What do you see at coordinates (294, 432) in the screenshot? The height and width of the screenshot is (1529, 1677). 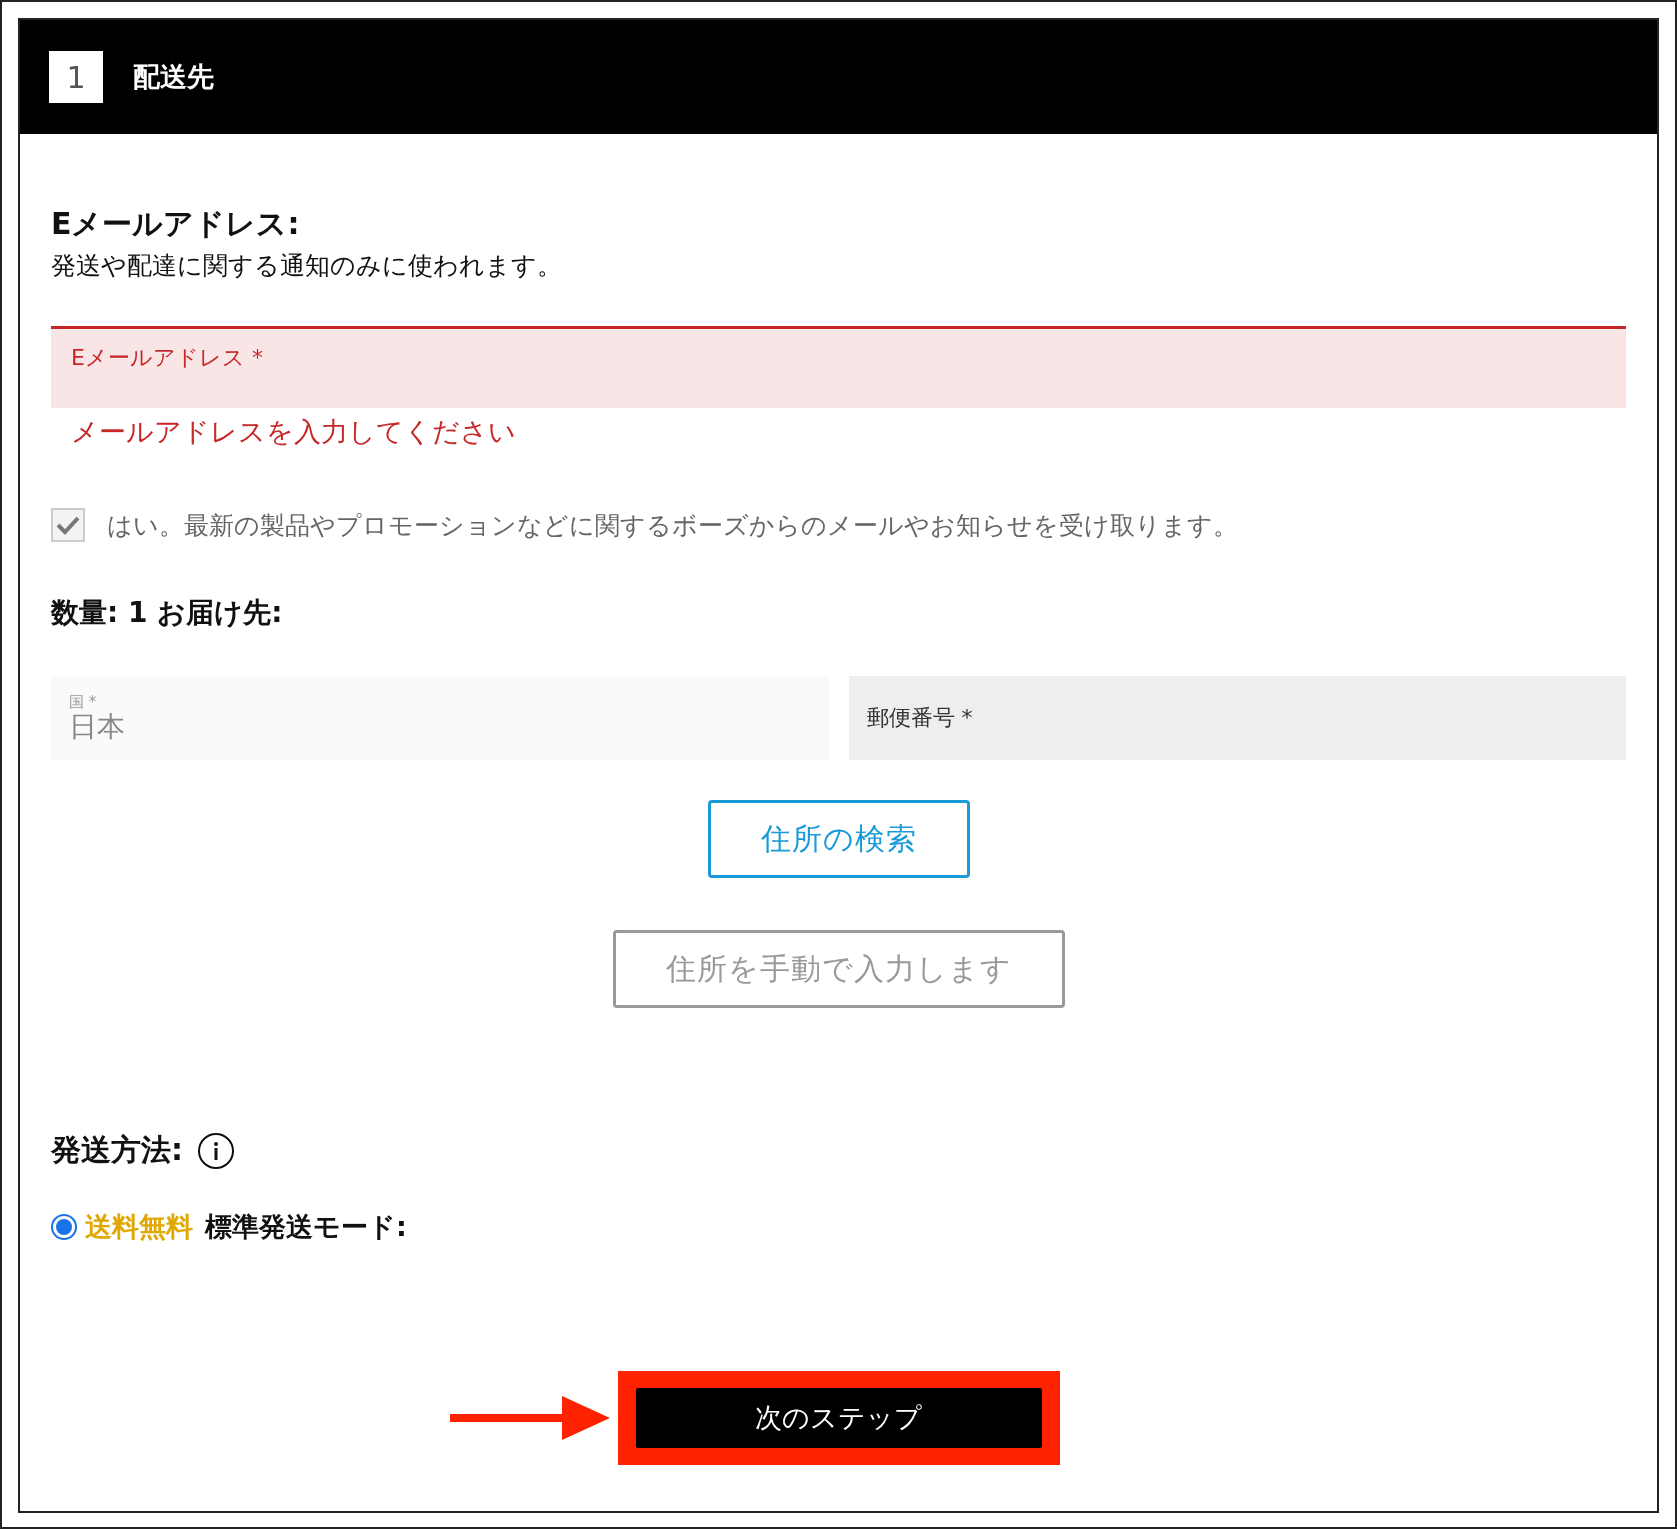 I see `error-message: メールアドレスを入力してください` at bounding box center [294, 432].